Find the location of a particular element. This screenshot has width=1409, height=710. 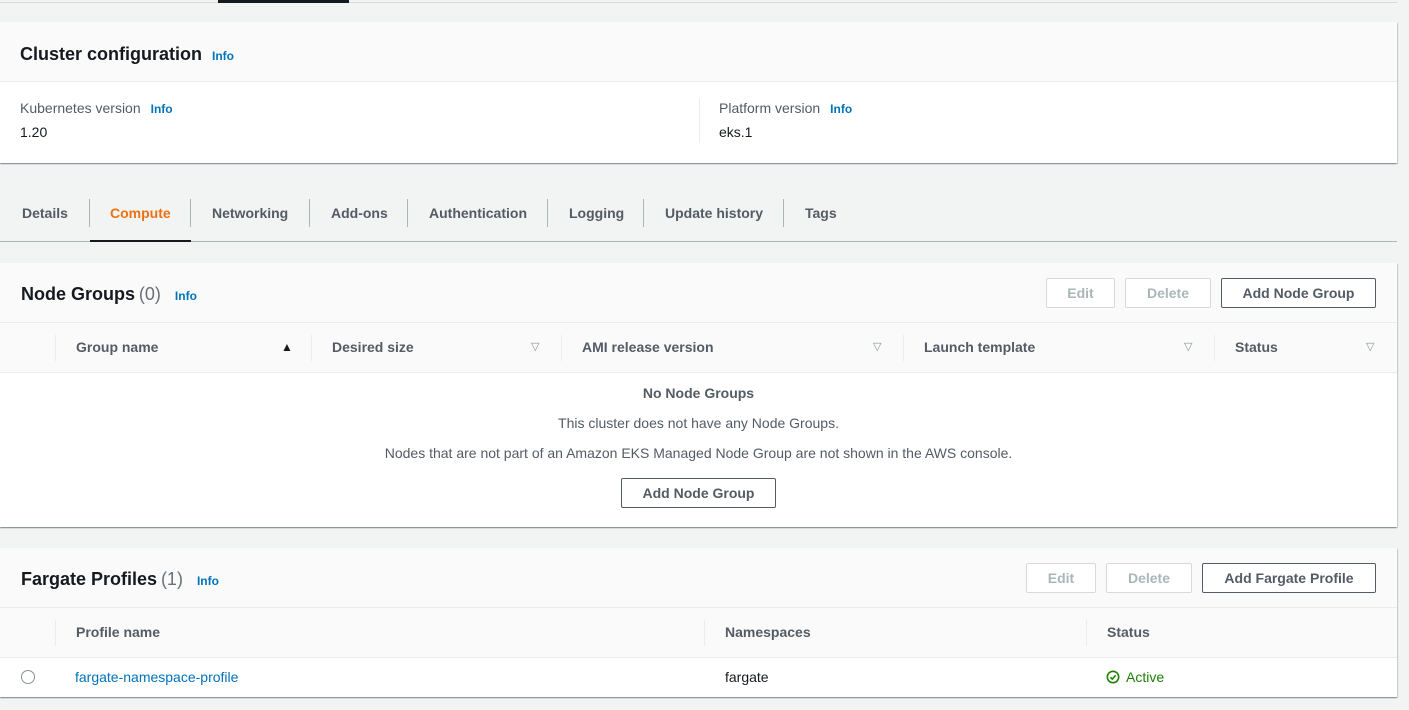

fargate-profile-link: fargate-namespace-profile is located at coordinates (156, 677).